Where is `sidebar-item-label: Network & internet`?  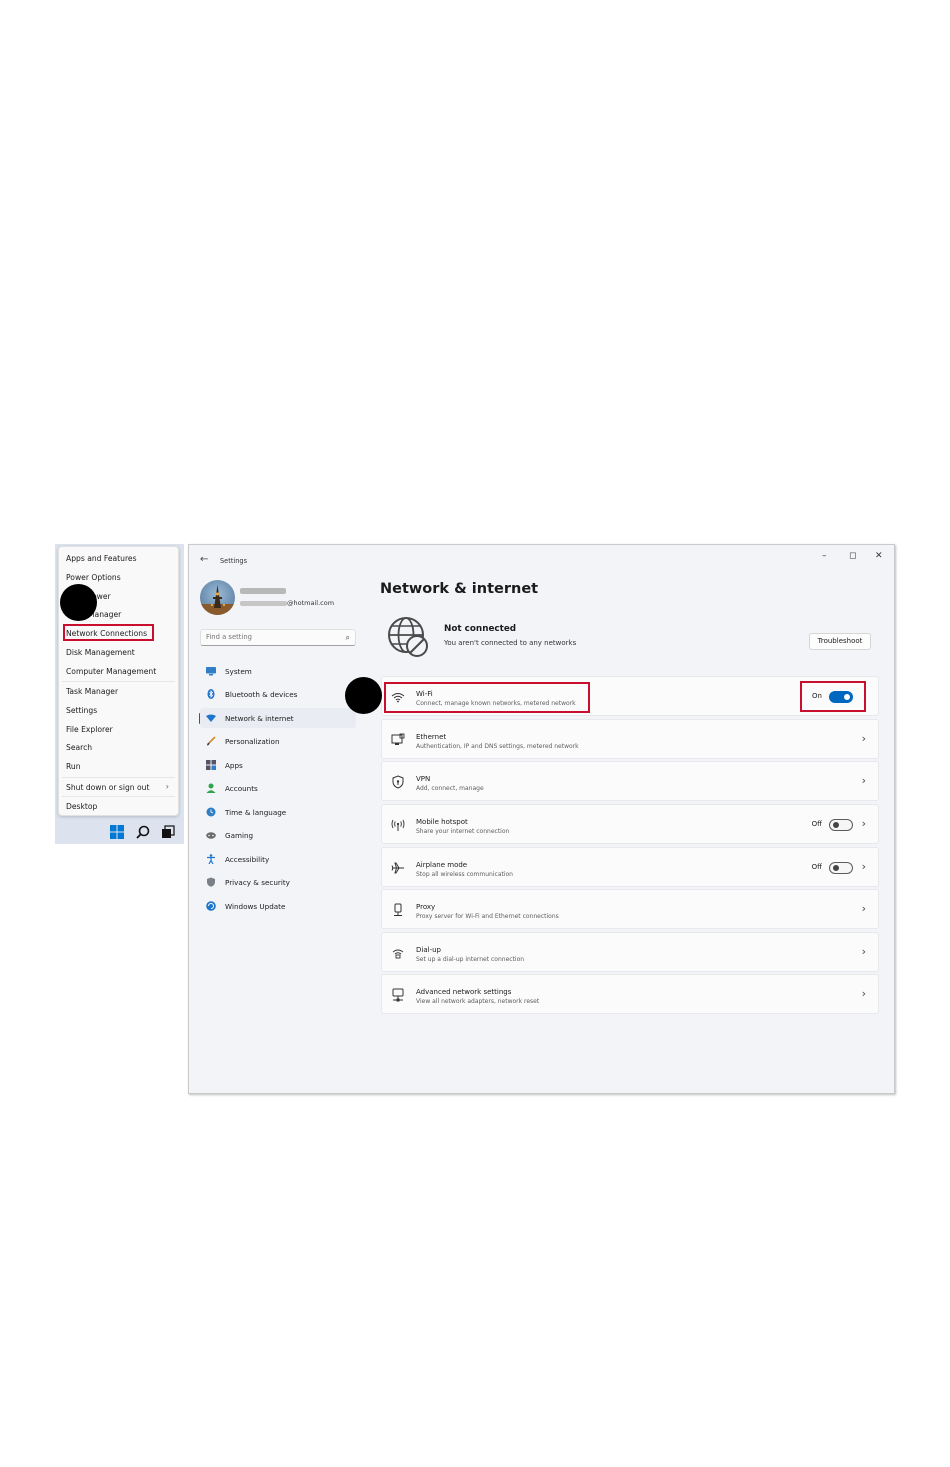
sidebar-item-label: Network & internet is located at coordinates (259, 718).